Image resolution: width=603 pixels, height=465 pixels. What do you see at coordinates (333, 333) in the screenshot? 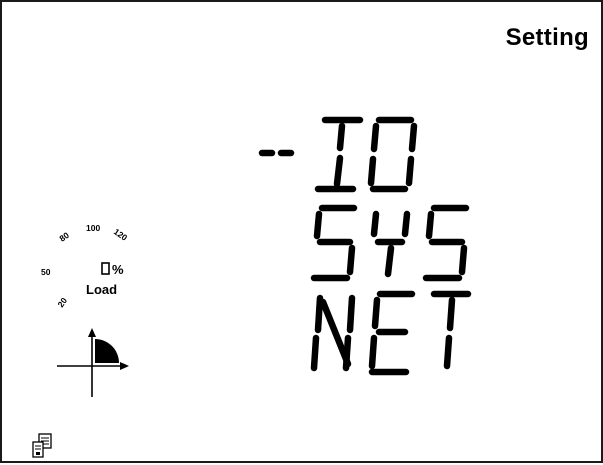
I see `segment-char-N` at bounding box center [333, 333].